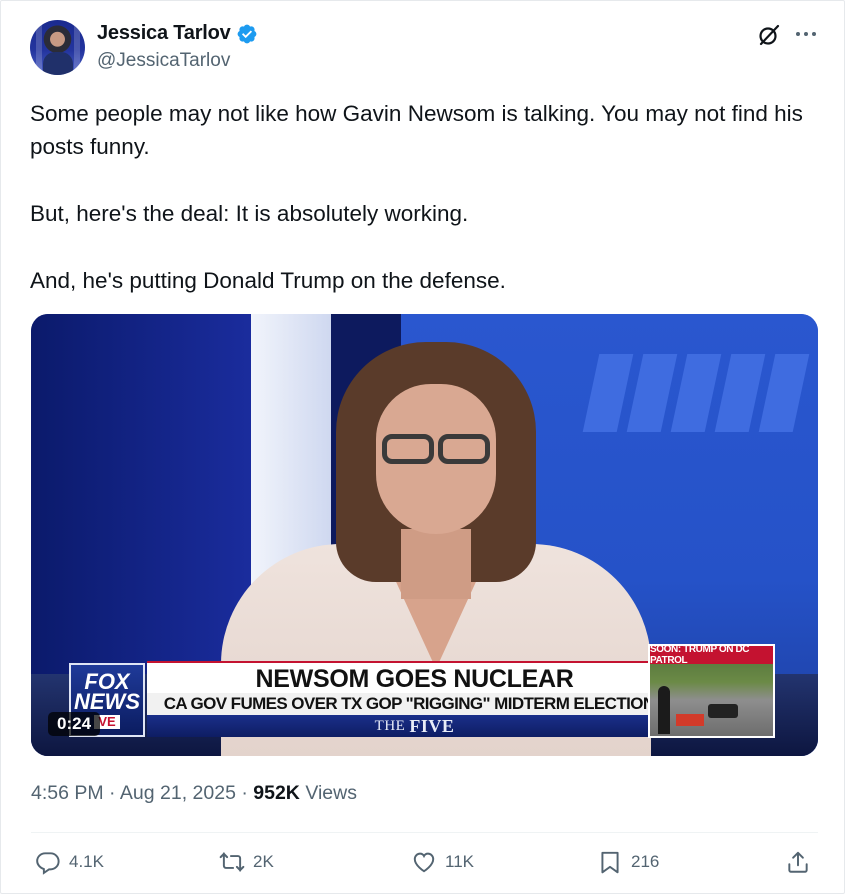 This screenshot has height=894, width=845. What do you see at coordinates (164, 33) in the screenshot?
I see `author-display-name: Jessica Tarlov` at bounding box center [164, 33].